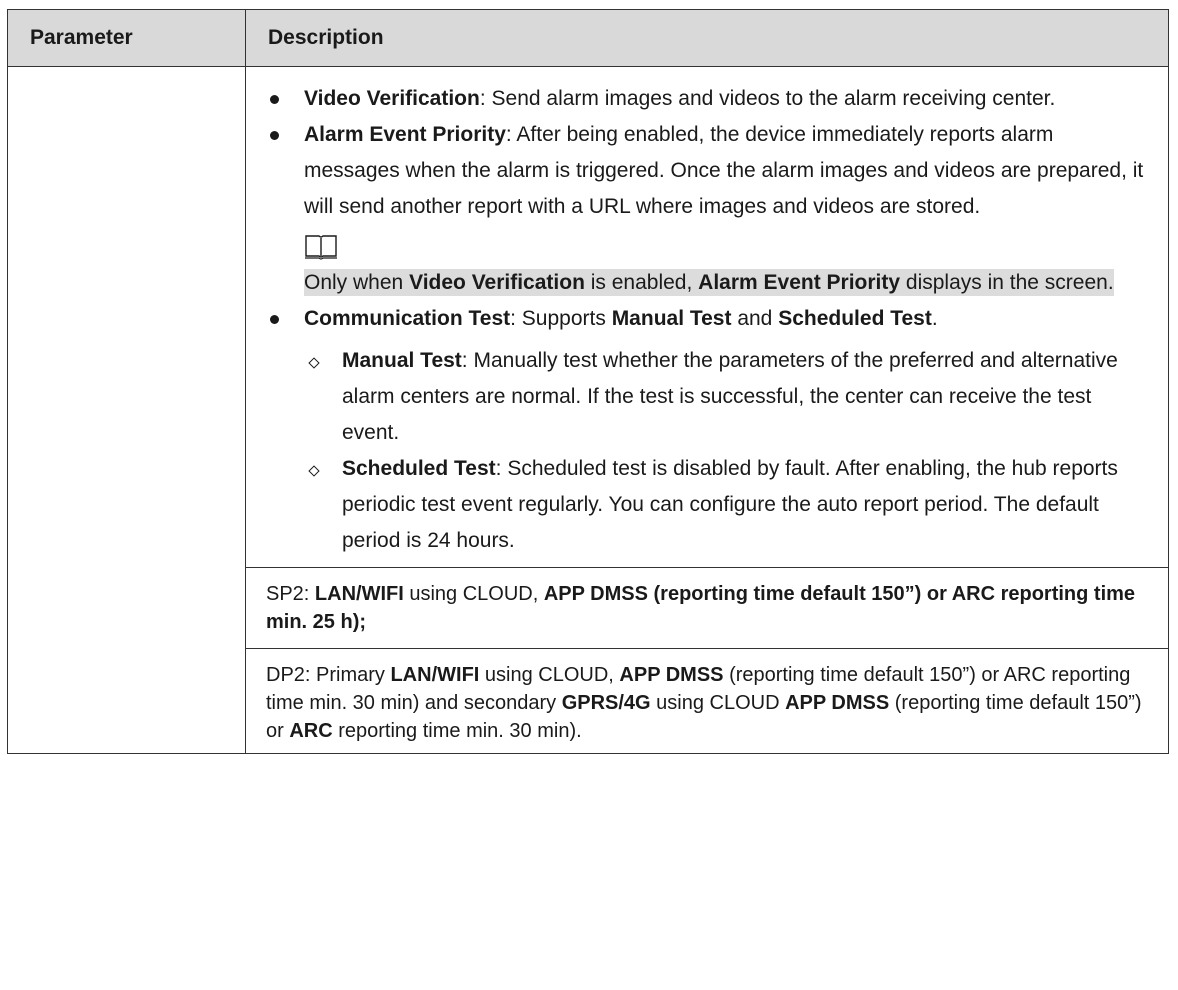 Image resolution: width=1178 pixels, height=990 pixels. What do you see at coordinates (707, 38) in the screenshot?
I see `header-description: Description` at bounding box center [707, 38].